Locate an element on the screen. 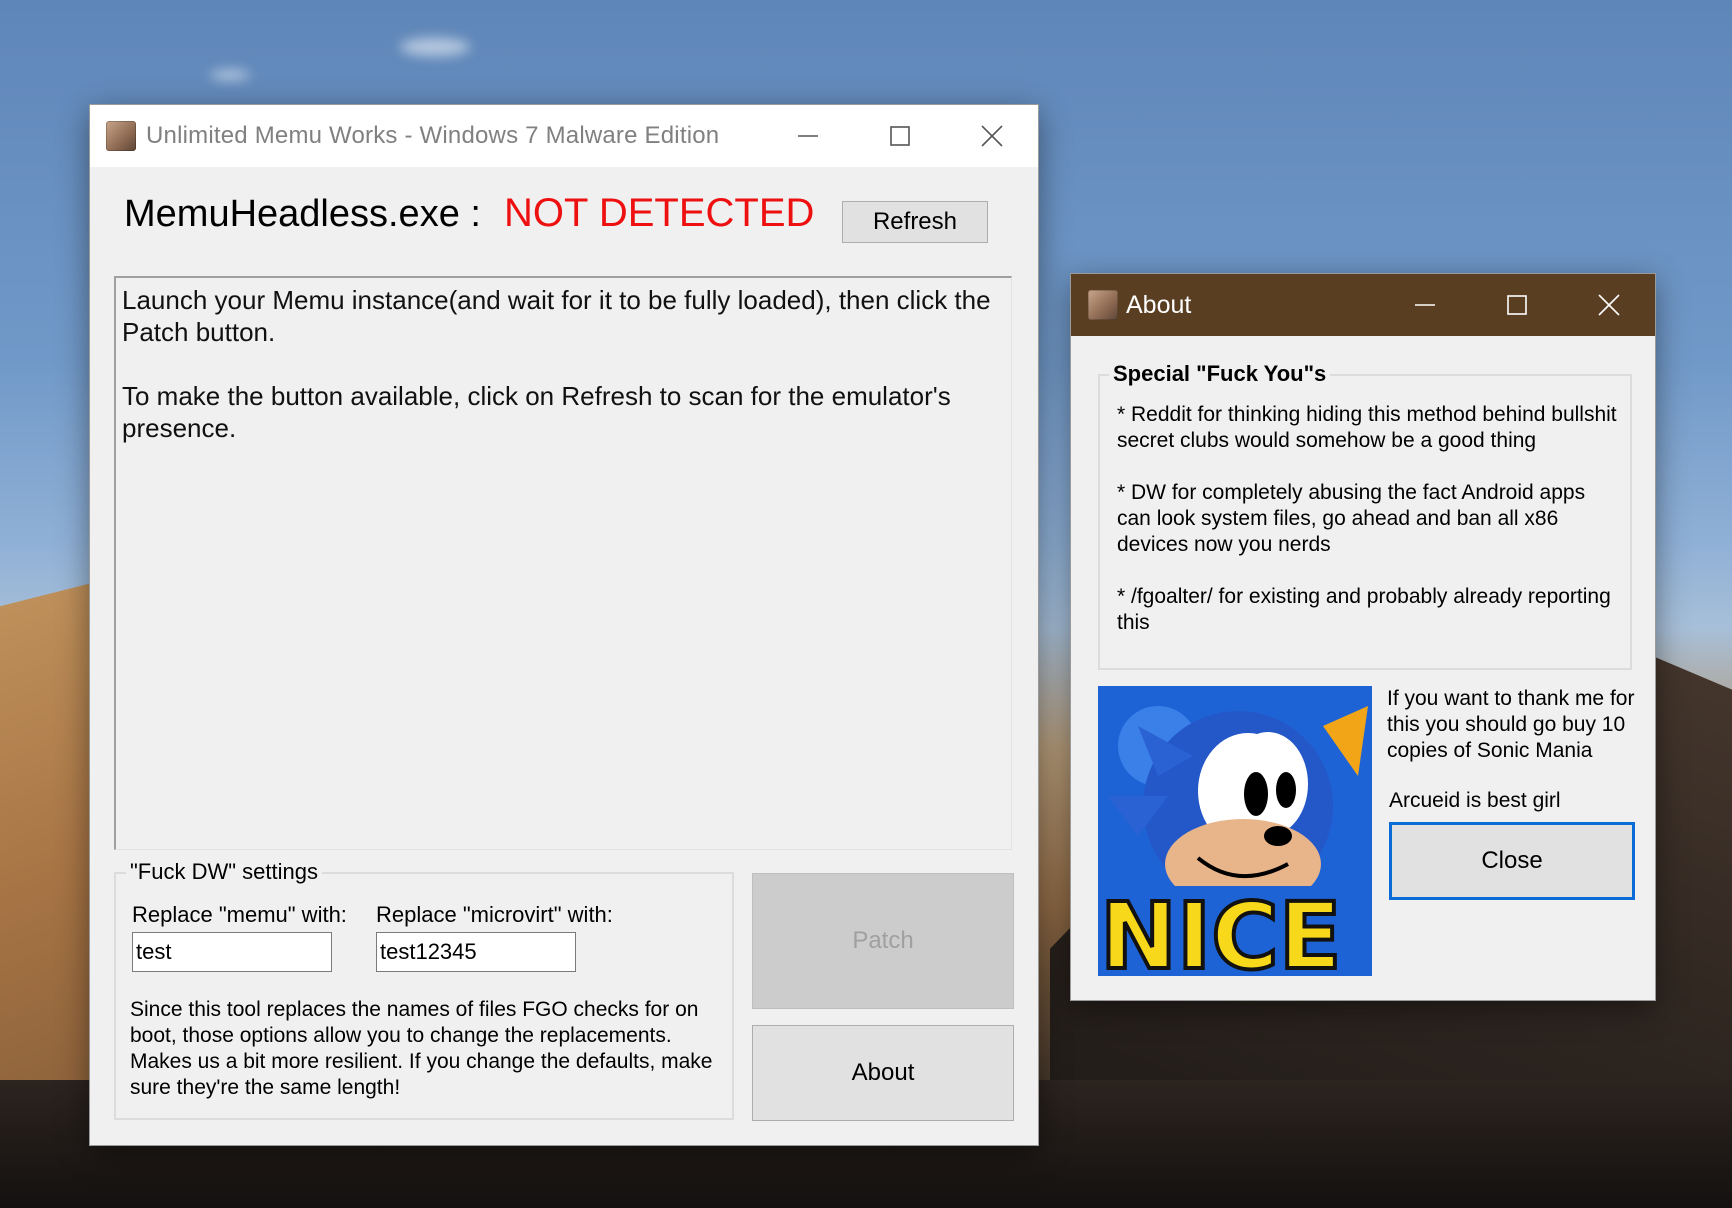  about-minimize-button is located at coordinates (1425, 305).